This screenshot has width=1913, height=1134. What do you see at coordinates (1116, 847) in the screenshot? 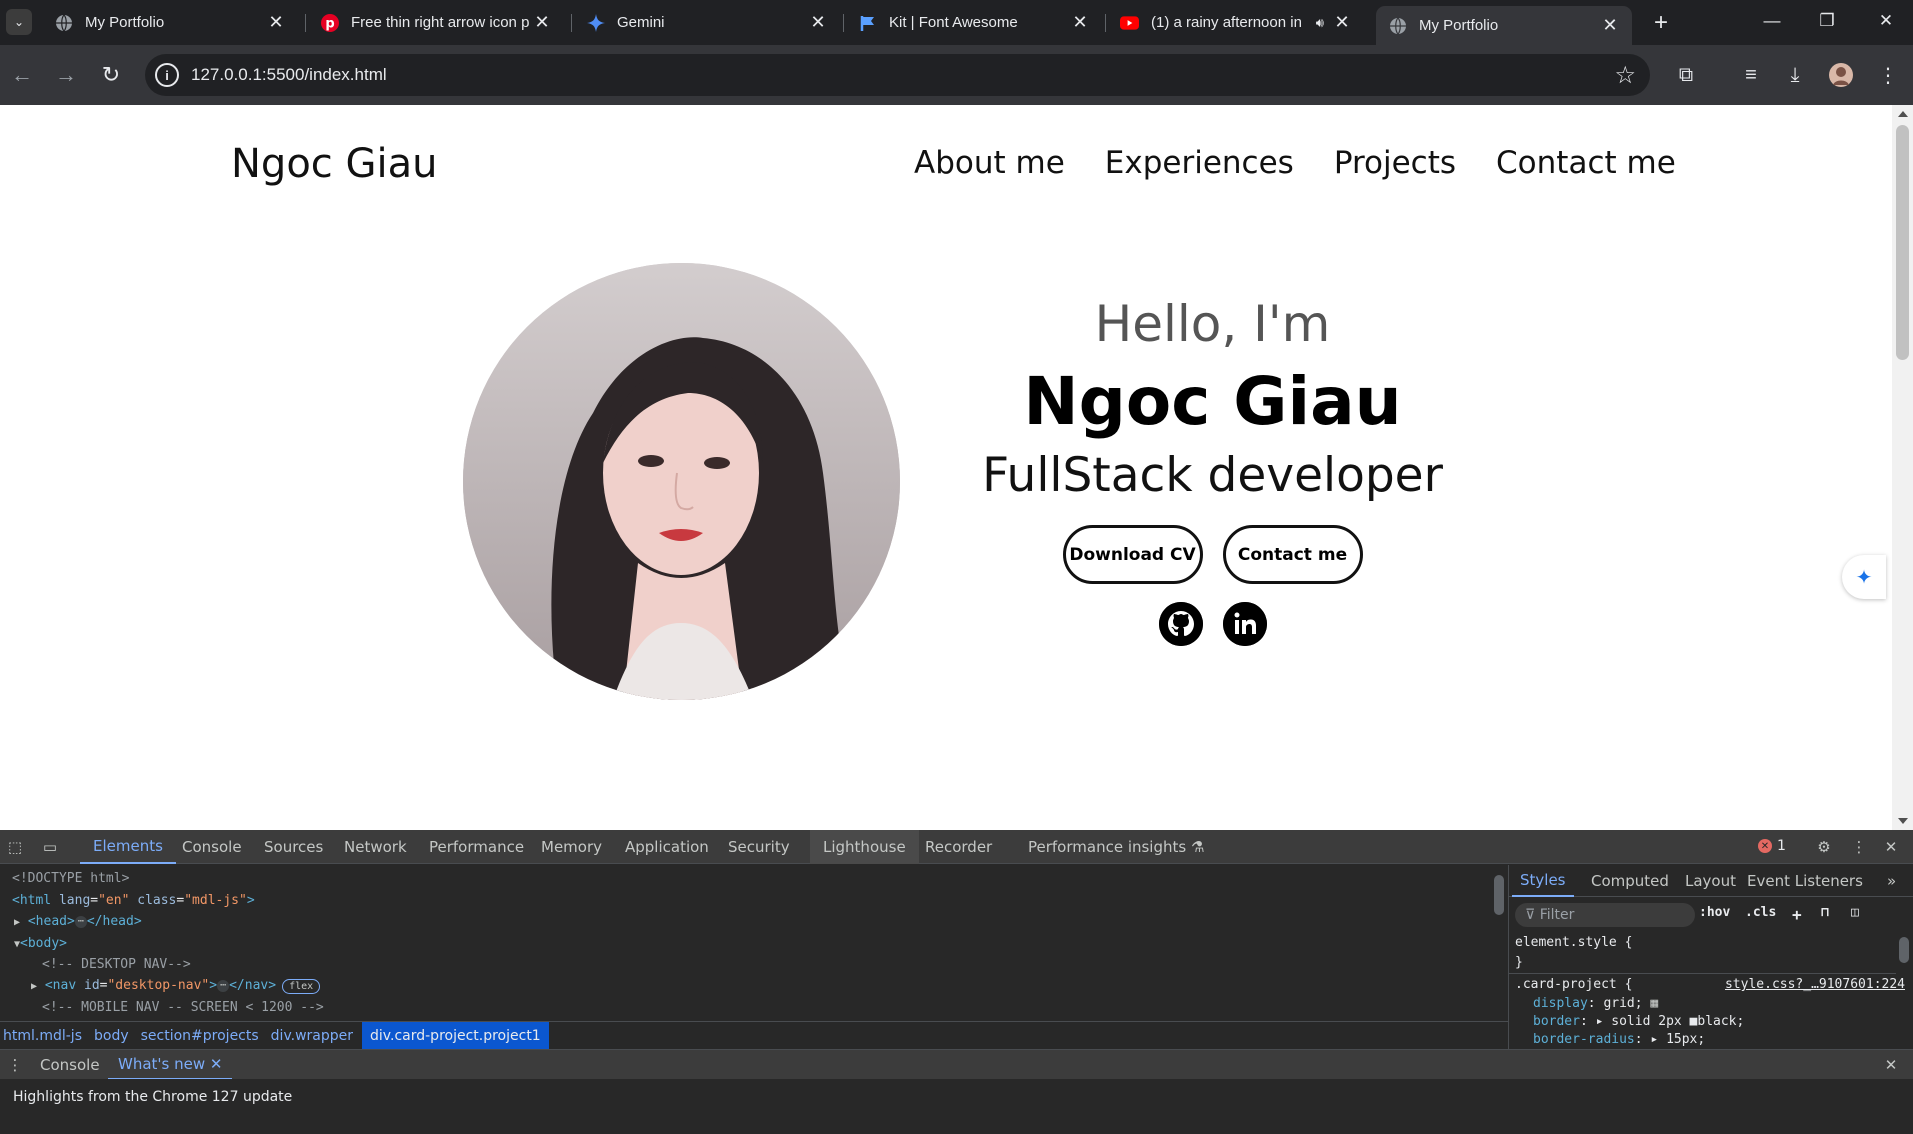
I see `tab-performance-insights: Performance insights ⚗` at bounding box center [1116, 847].